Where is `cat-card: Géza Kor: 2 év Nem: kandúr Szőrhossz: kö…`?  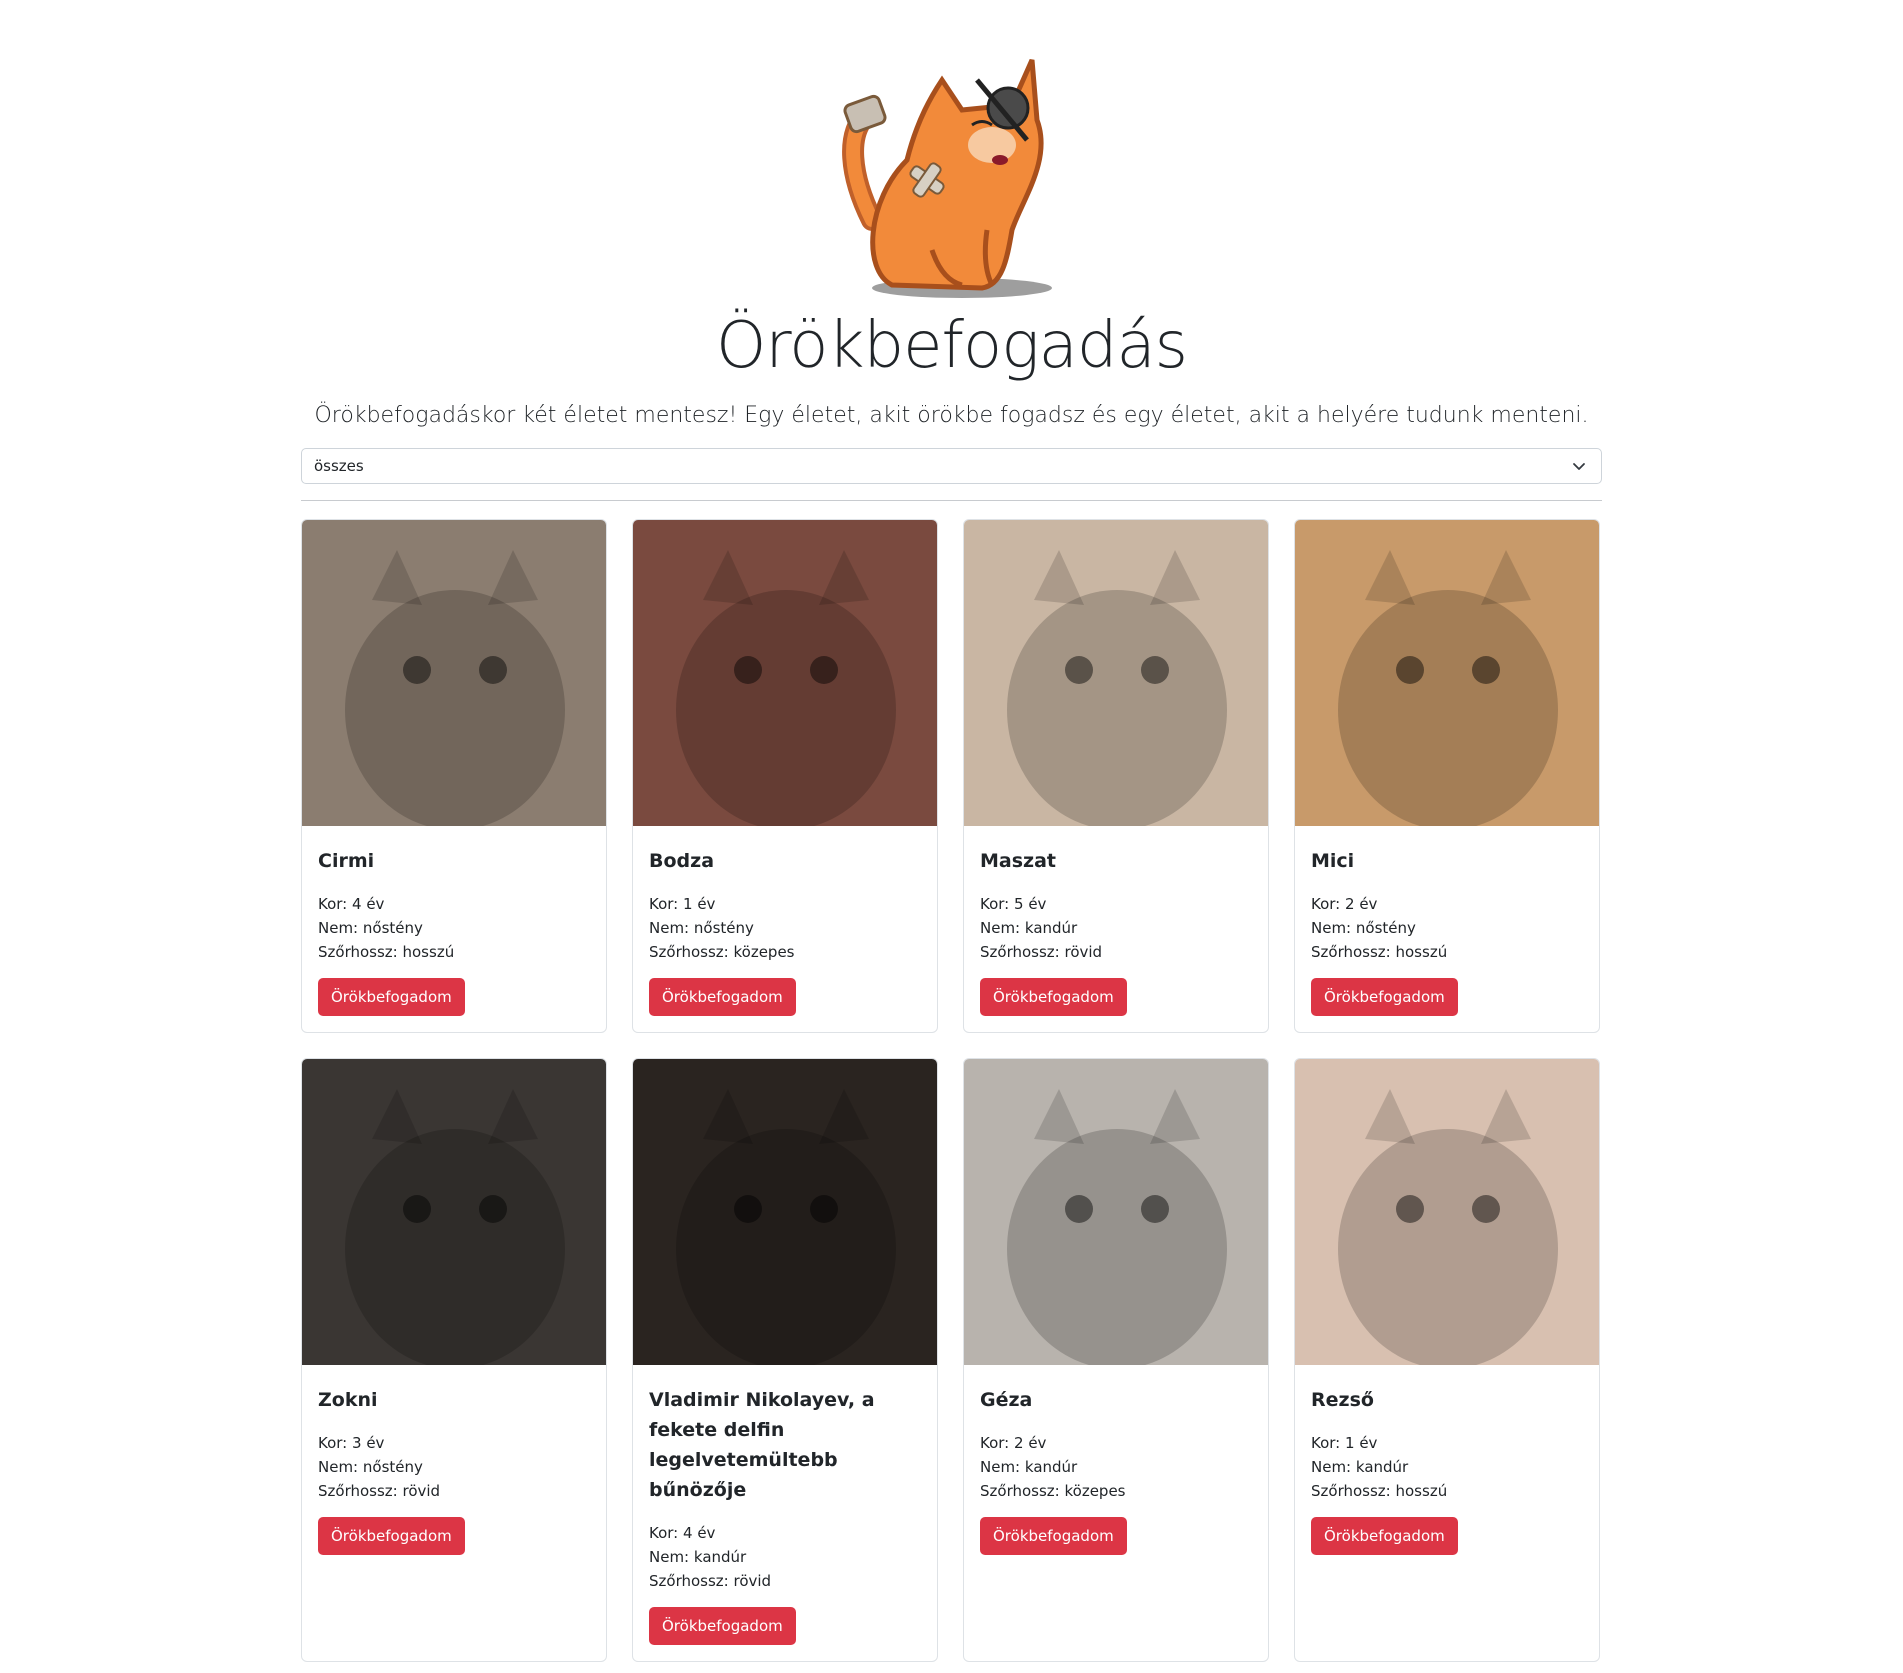
cat-card: Géza Kor: 2 év Nem: kandúr Szőrhossz: kö… is located at coordinates (1116, 1360).